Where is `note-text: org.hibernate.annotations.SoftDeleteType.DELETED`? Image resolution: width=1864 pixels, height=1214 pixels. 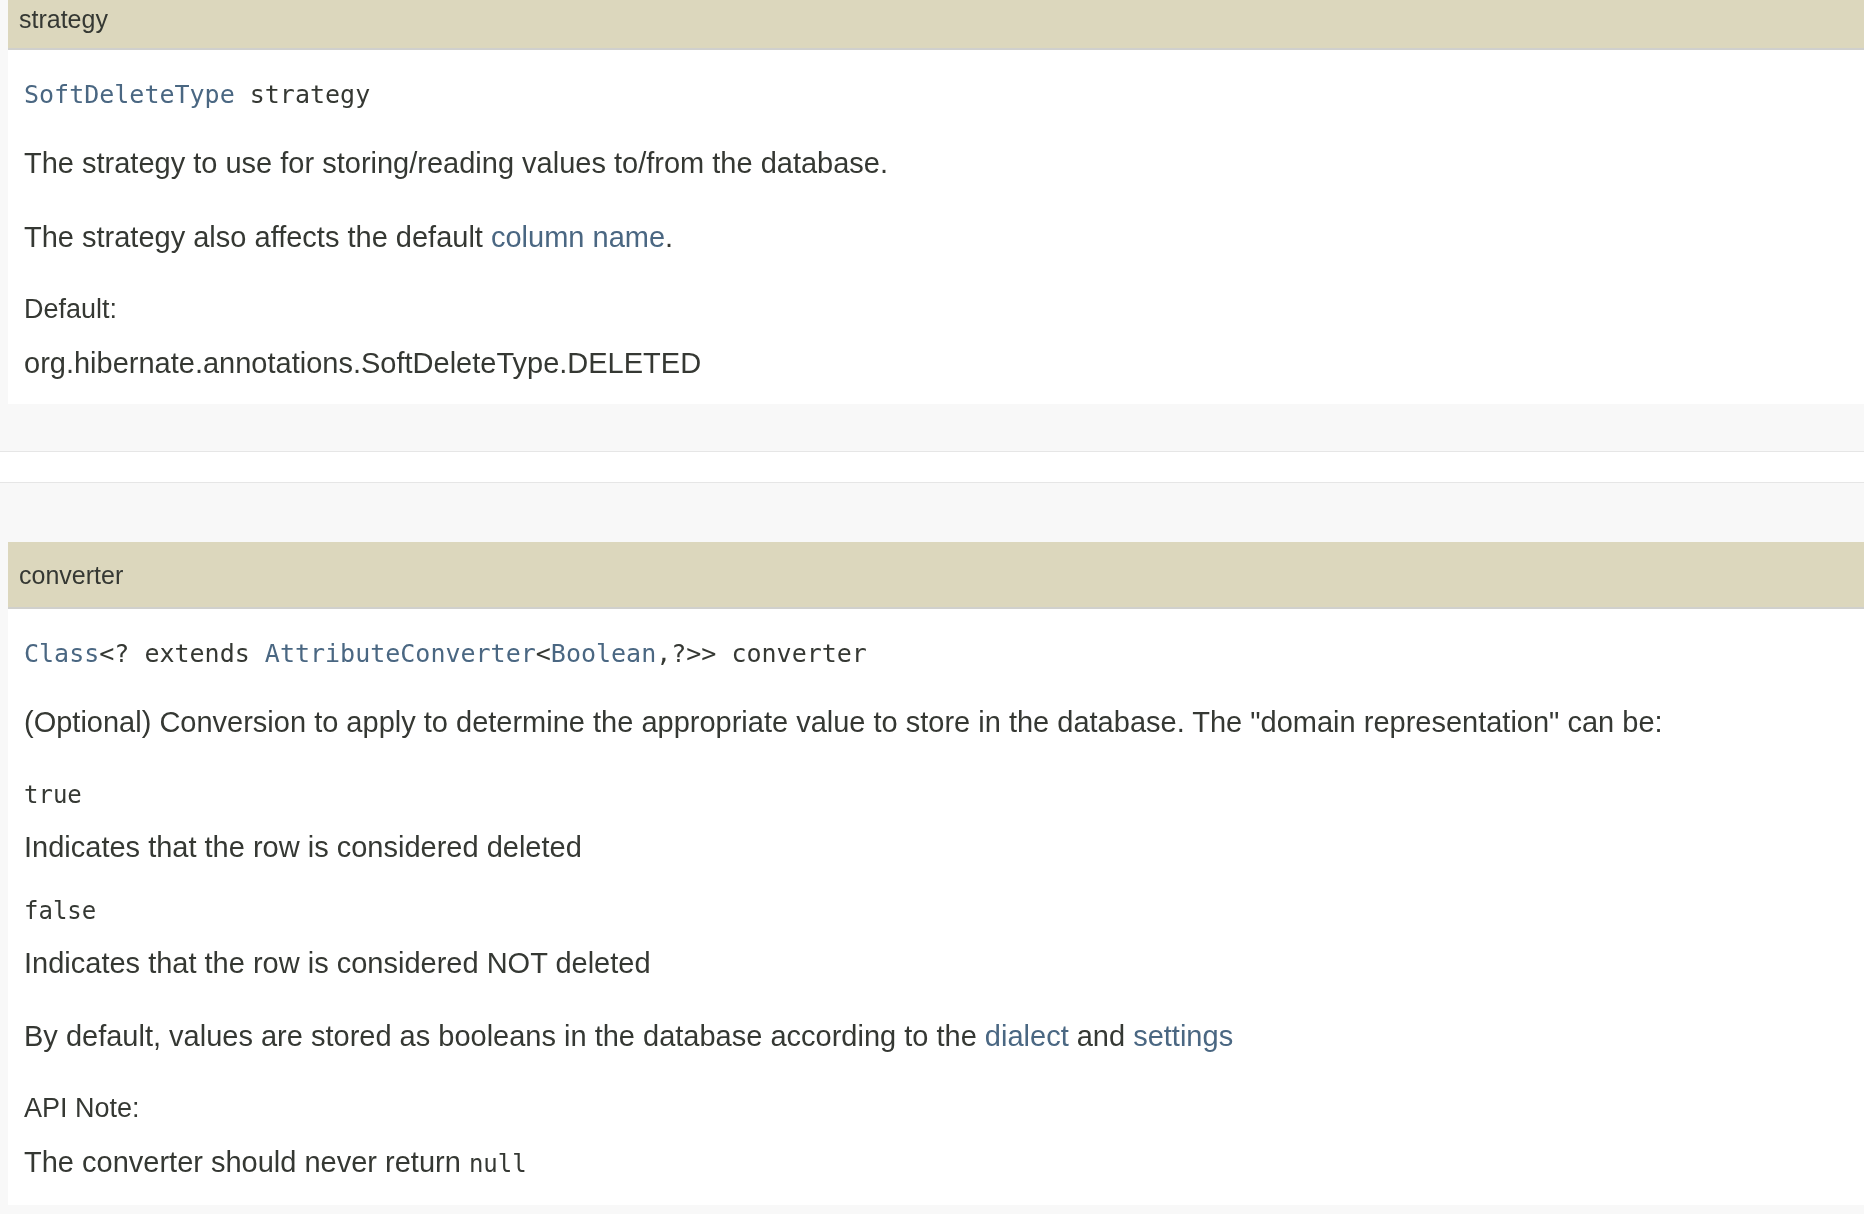
note-text: org.hibernate.annotations.SoftDeleteType.DELETED is located at coordinates (363, 363).